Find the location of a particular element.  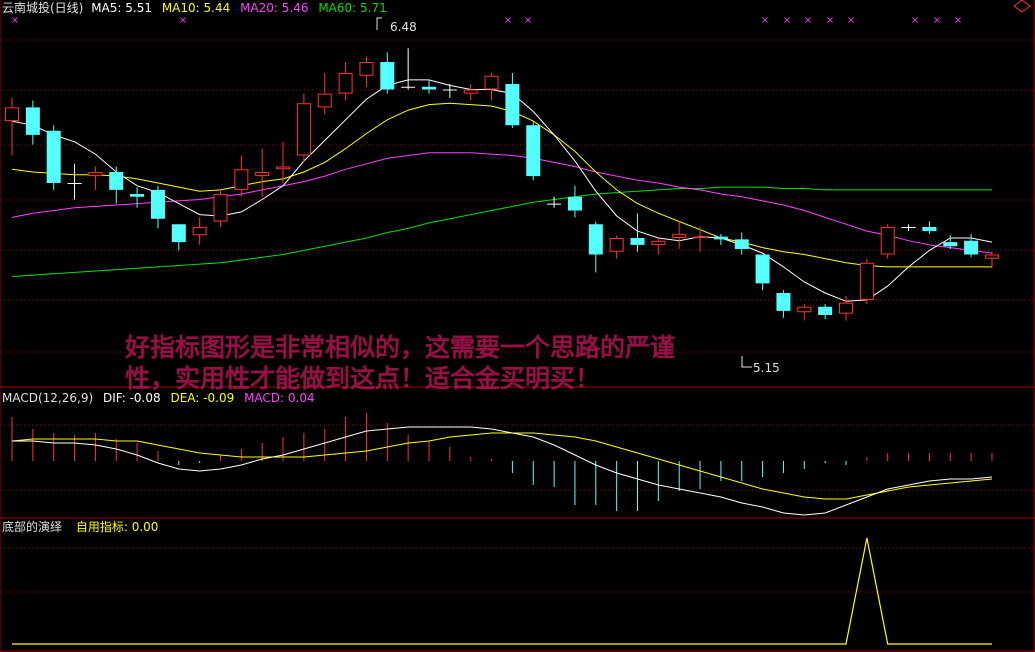

ma5-label: MA5: is located at coordinates (106, 8).